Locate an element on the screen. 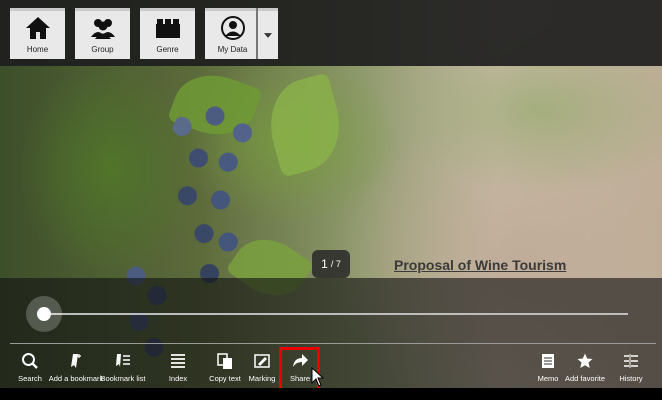  index-icon is located at coordinates (178, 361).